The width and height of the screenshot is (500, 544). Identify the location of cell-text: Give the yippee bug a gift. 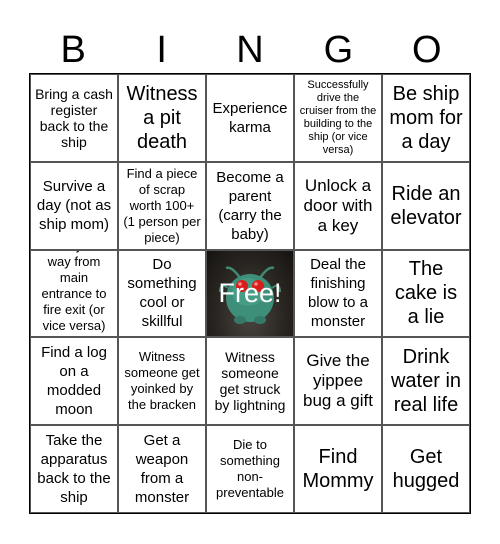
(338, 381).